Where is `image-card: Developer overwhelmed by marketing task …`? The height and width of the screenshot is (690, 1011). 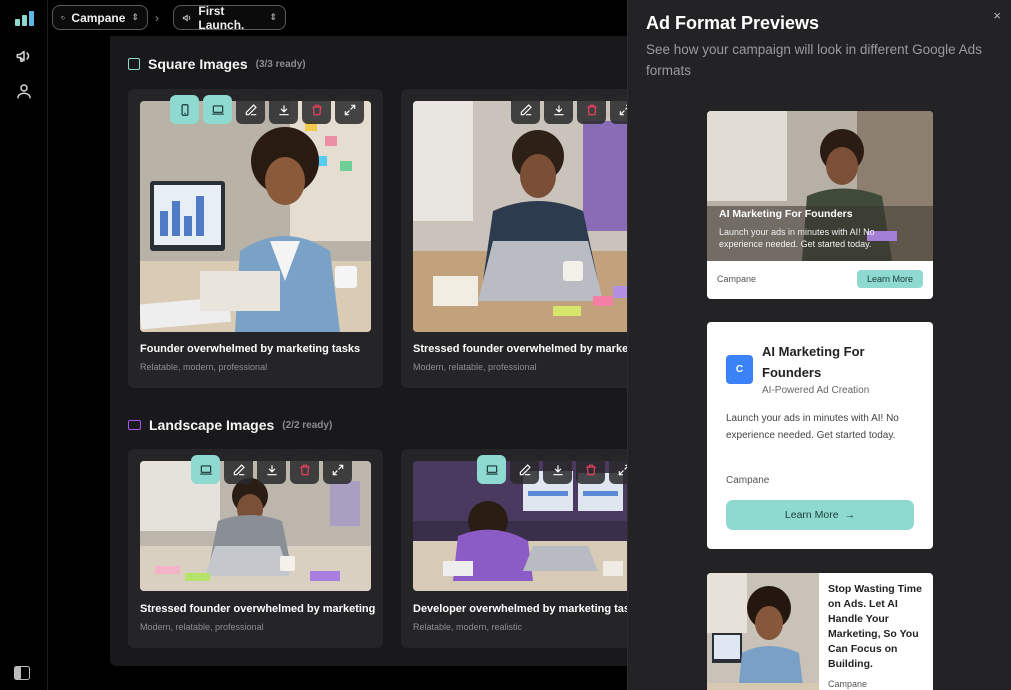
image-card: Developer overwhelmed by marketing task … is located at coordinates (525, 548).